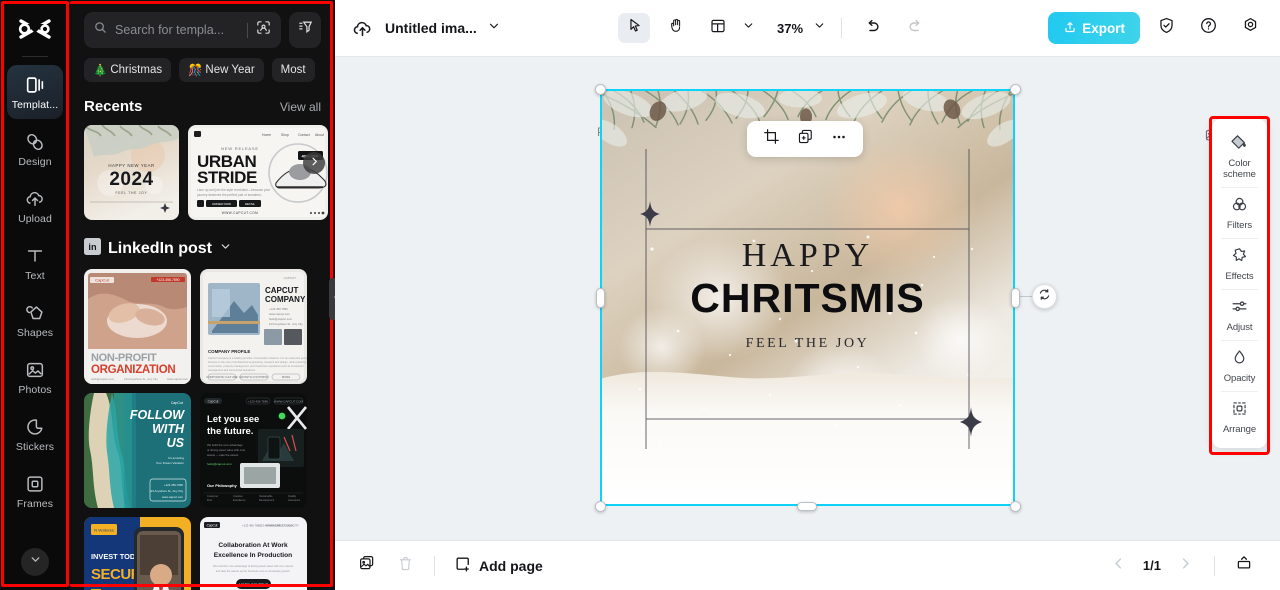 This screenshot has width=1280, height=590. I want to click on chevron-left-icon, so click(333, 299).